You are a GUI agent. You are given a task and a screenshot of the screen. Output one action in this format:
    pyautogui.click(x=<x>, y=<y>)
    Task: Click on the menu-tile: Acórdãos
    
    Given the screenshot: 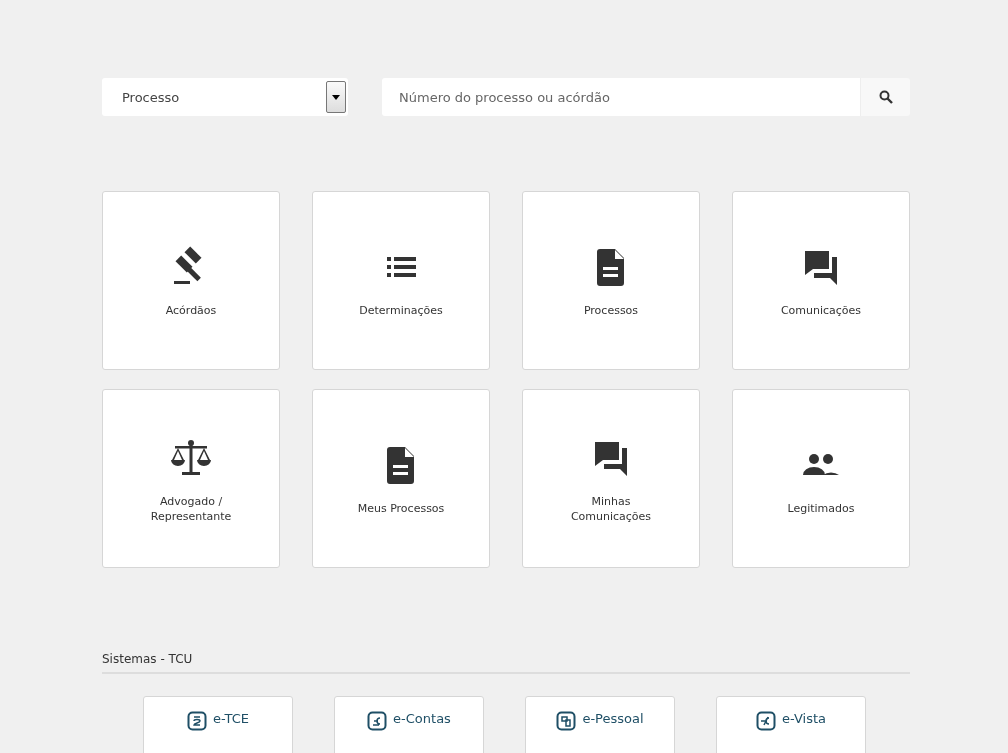 What is the action you would take?
    pyautogui.click(x=191, y=280)
    